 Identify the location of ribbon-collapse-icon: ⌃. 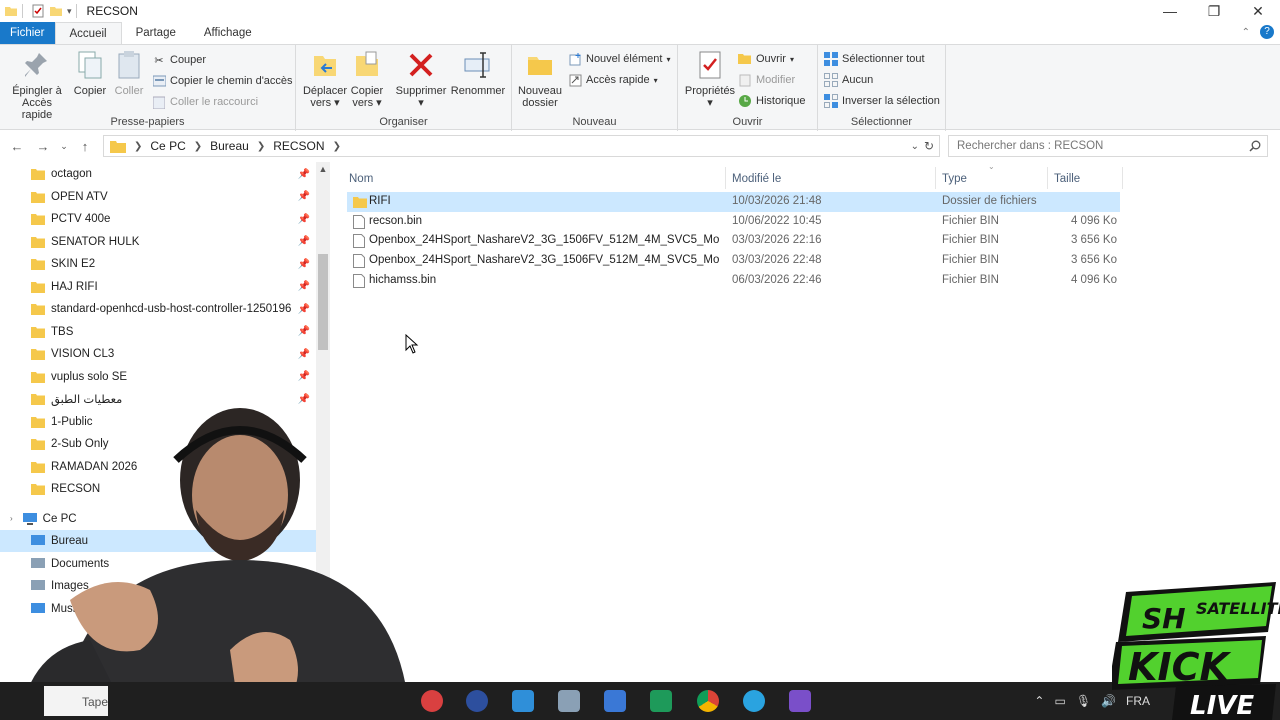
(1246, 32).